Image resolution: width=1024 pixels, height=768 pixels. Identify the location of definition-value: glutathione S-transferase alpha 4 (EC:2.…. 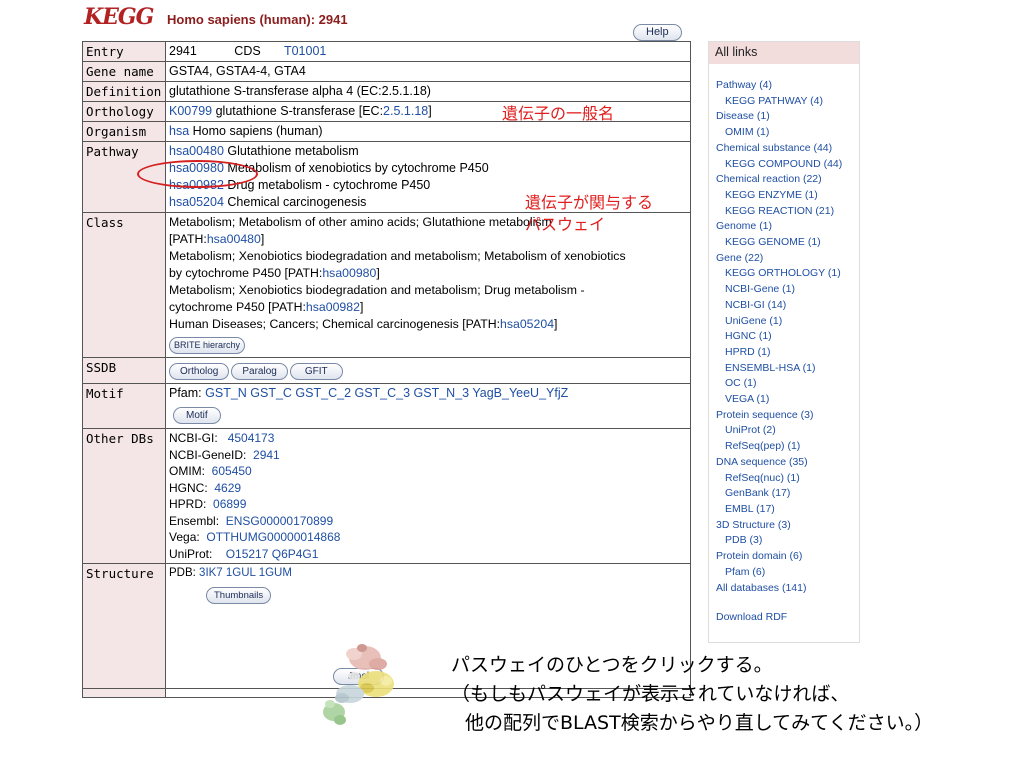
(428, 91).